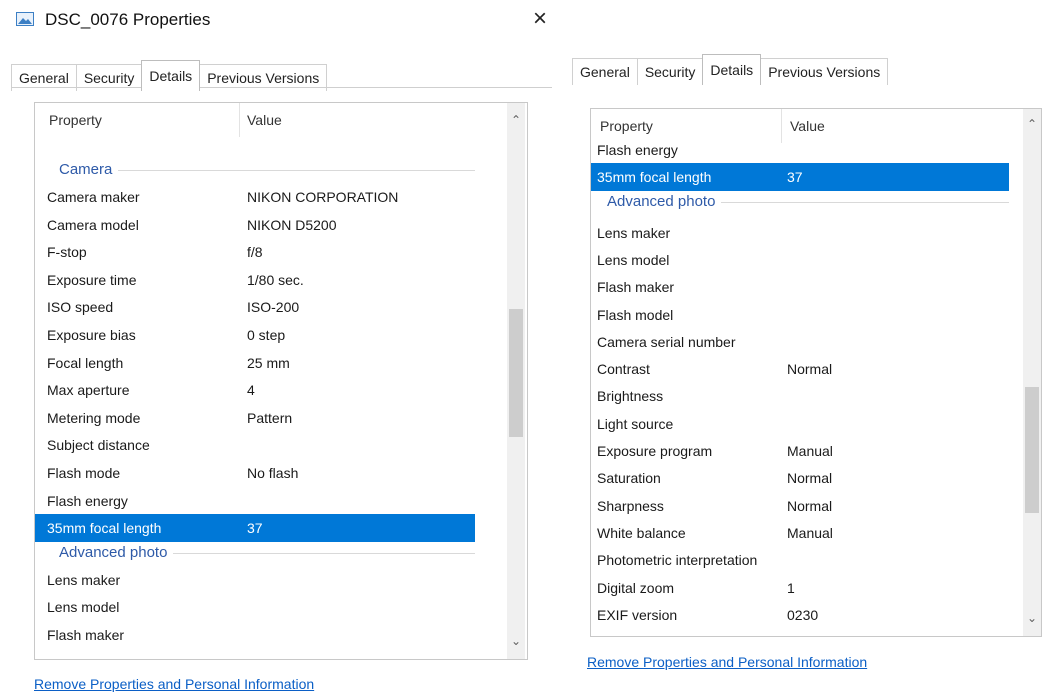  I want to click on window-title: DSC_0076 Properties, so click(128, 19).